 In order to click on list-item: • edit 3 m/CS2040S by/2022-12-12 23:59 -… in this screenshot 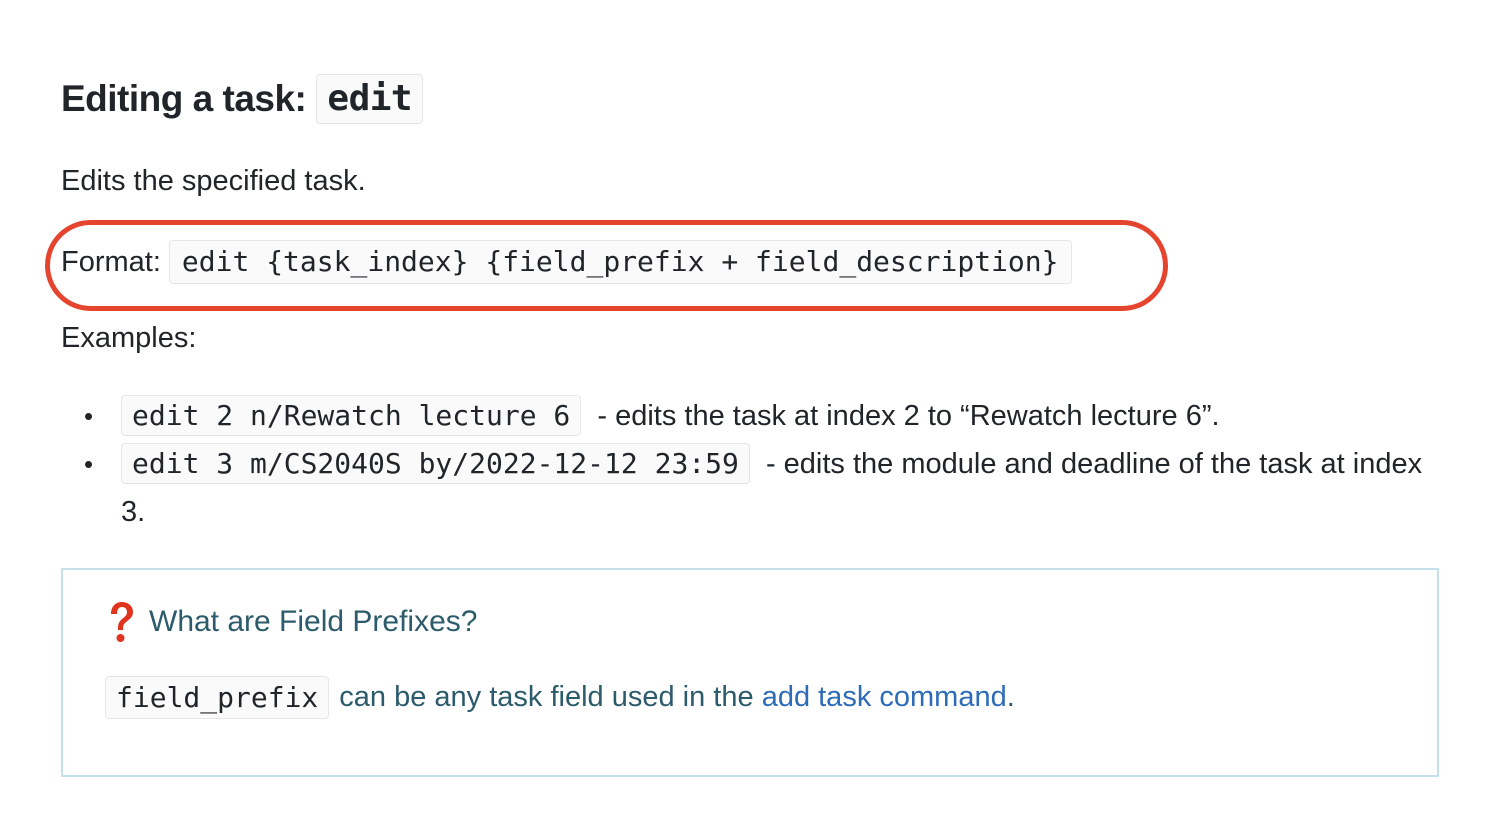, I will do `click(746, 488)`.